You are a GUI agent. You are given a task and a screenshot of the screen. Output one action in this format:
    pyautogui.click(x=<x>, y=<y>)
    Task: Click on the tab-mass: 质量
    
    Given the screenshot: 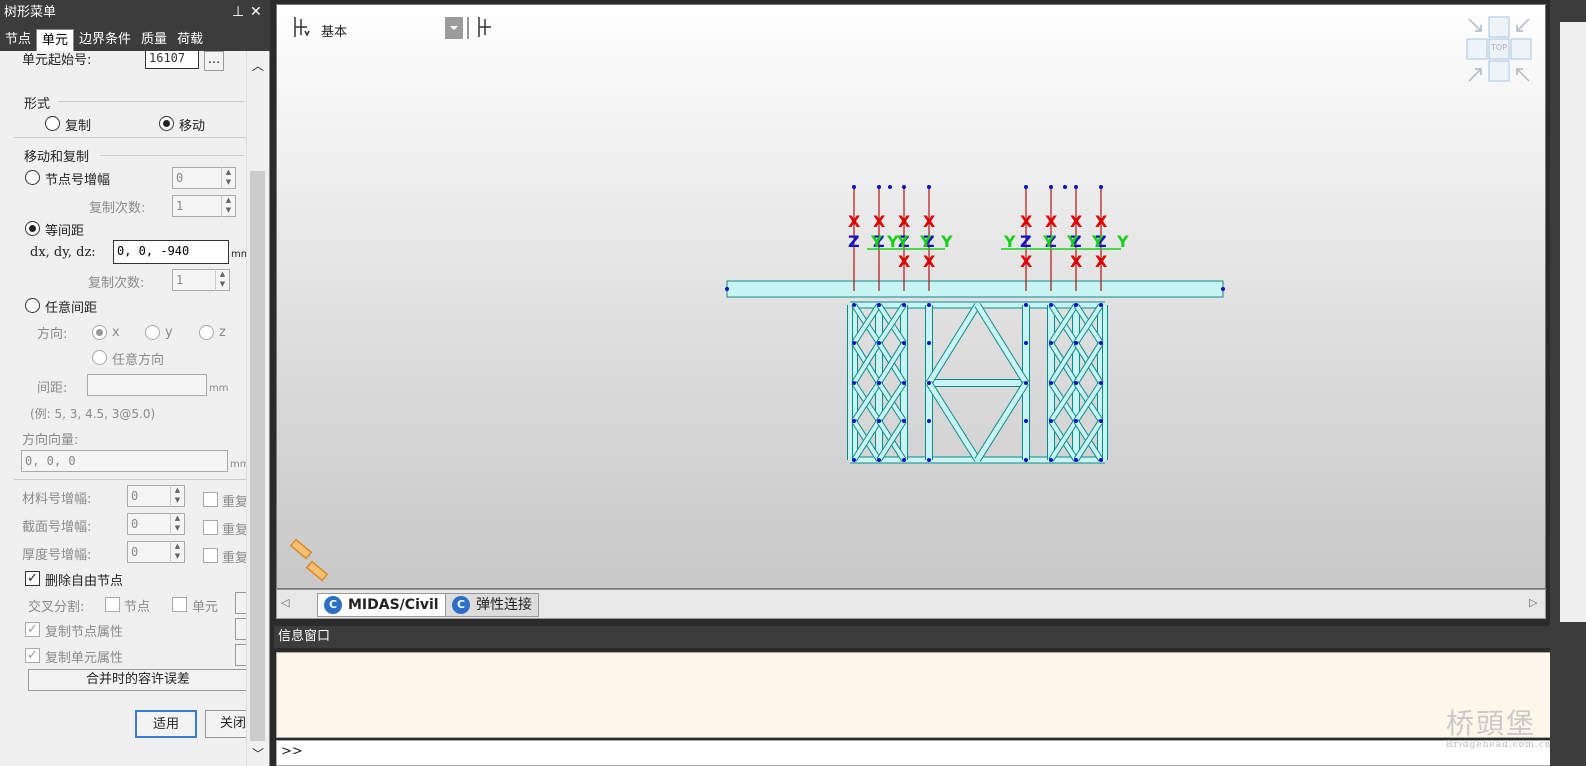 What is the action you would take?
    pyautogui.click(x=154, y=40)
    